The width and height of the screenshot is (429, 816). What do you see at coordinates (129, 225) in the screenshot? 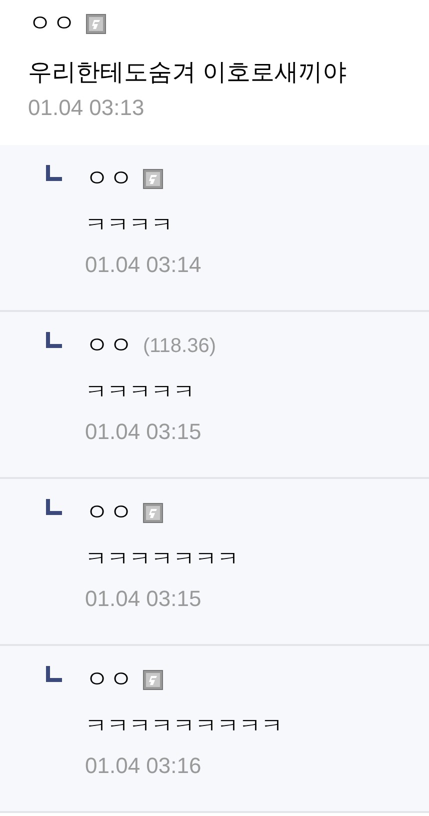
I see `reply-text: ㅋㅋㅋㅋ` at bounding box center [129, 225].